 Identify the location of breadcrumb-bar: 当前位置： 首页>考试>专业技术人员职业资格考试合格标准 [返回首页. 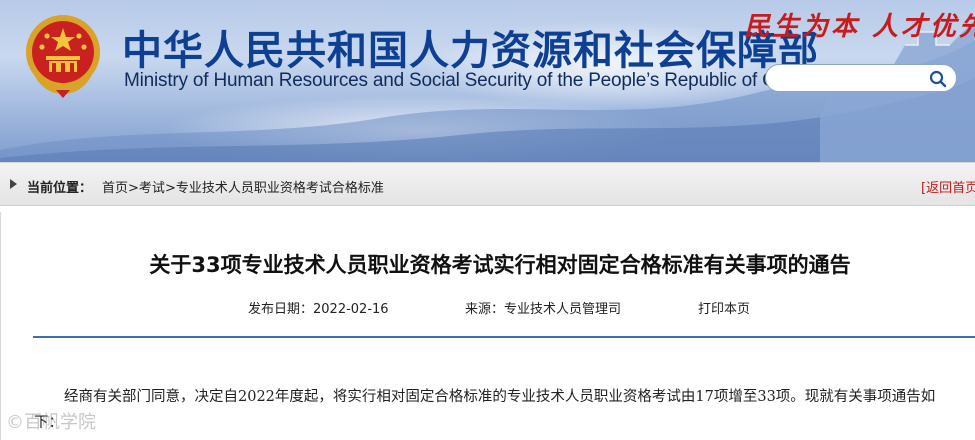
(487, 184).